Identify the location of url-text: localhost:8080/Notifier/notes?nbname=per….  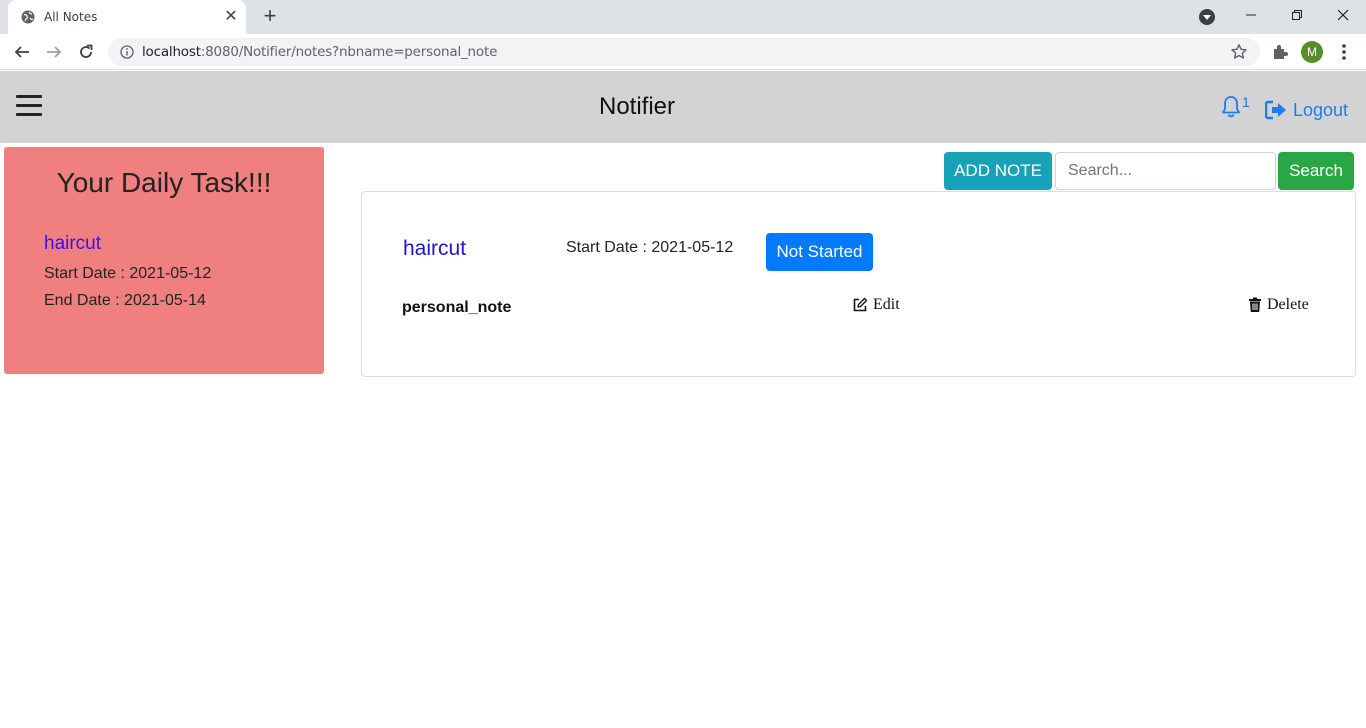
(319, 52).